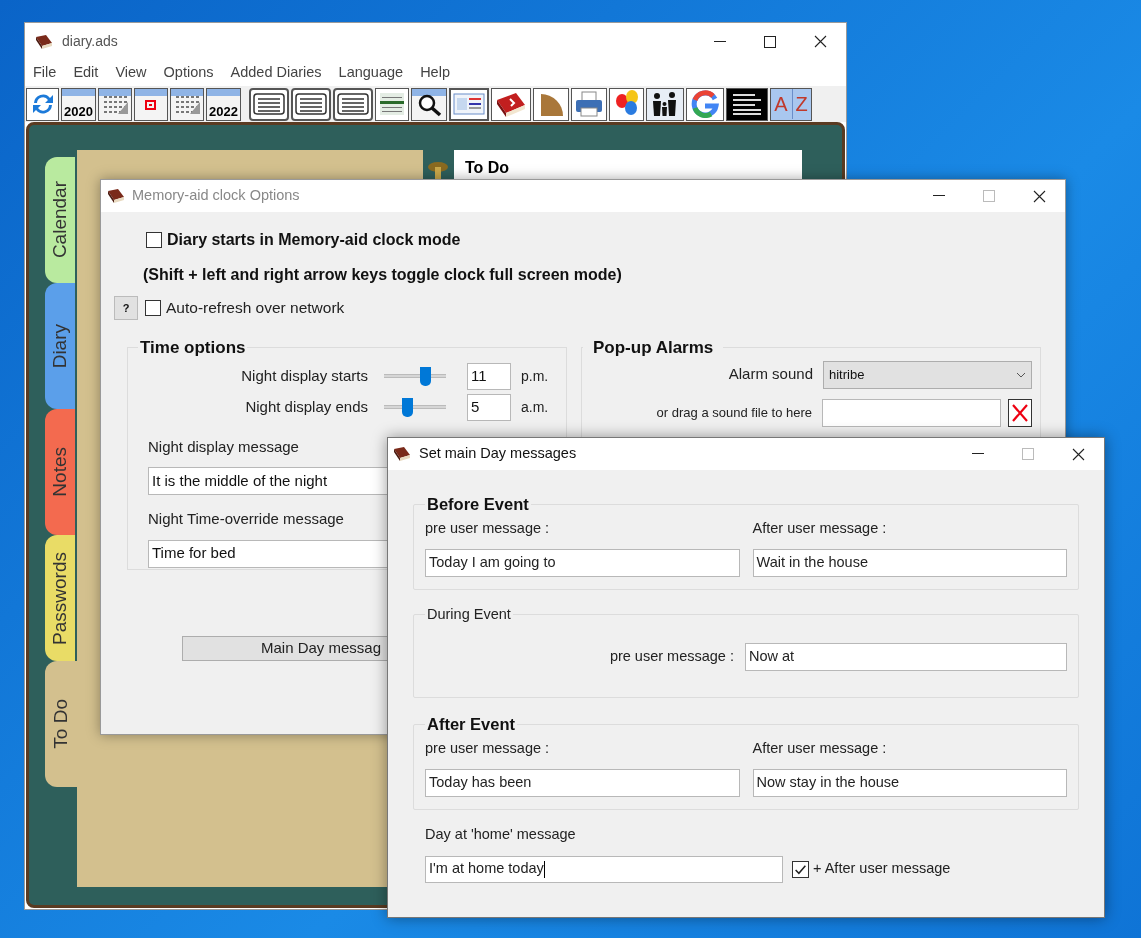 The height and width of the screenshot is (938, 1141). Describe the element at coordinates (371, 73) in the screenshot. I see `menu-item: Language` at that location.